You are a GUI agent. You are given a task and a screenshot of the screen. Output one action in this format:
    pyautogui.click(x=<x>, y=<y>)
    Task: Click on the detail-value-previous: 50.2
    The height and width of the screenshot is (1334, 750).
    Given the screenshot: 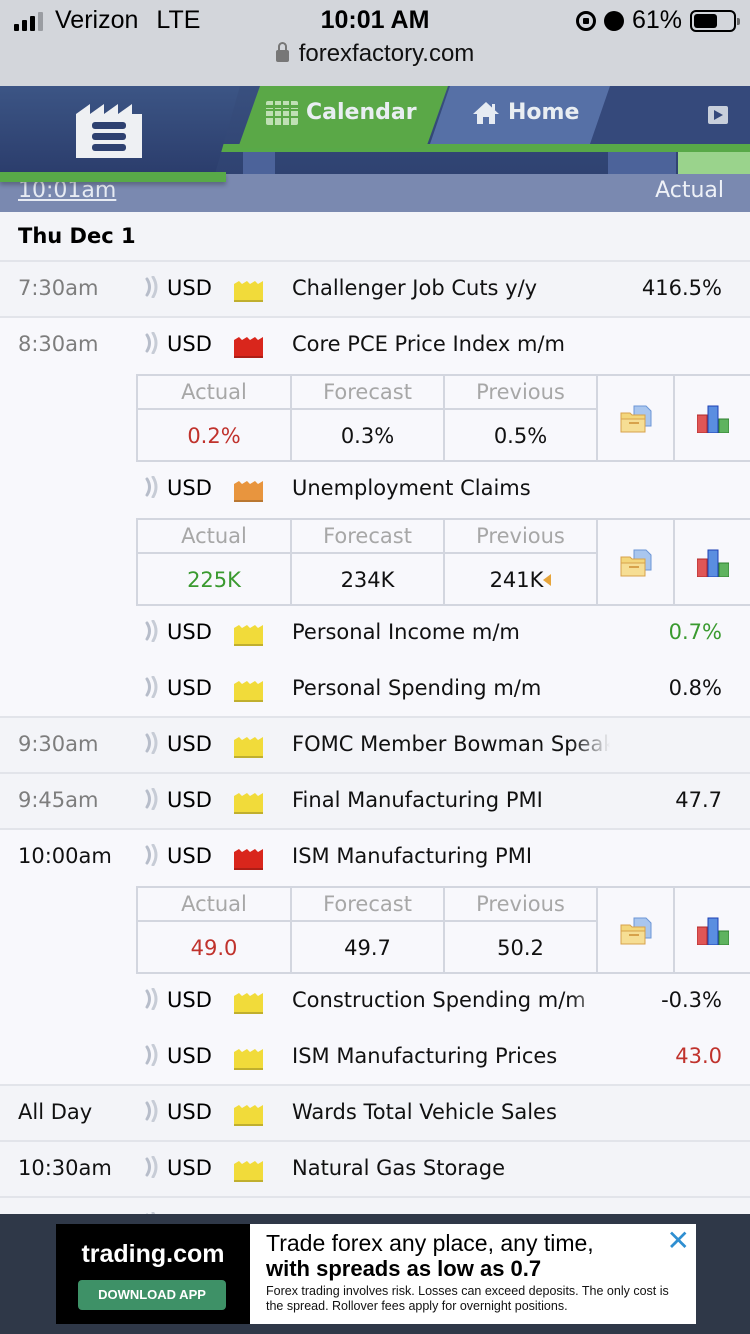 What is the action you would take?
    pyautogui.click(x=521, y=948)
    